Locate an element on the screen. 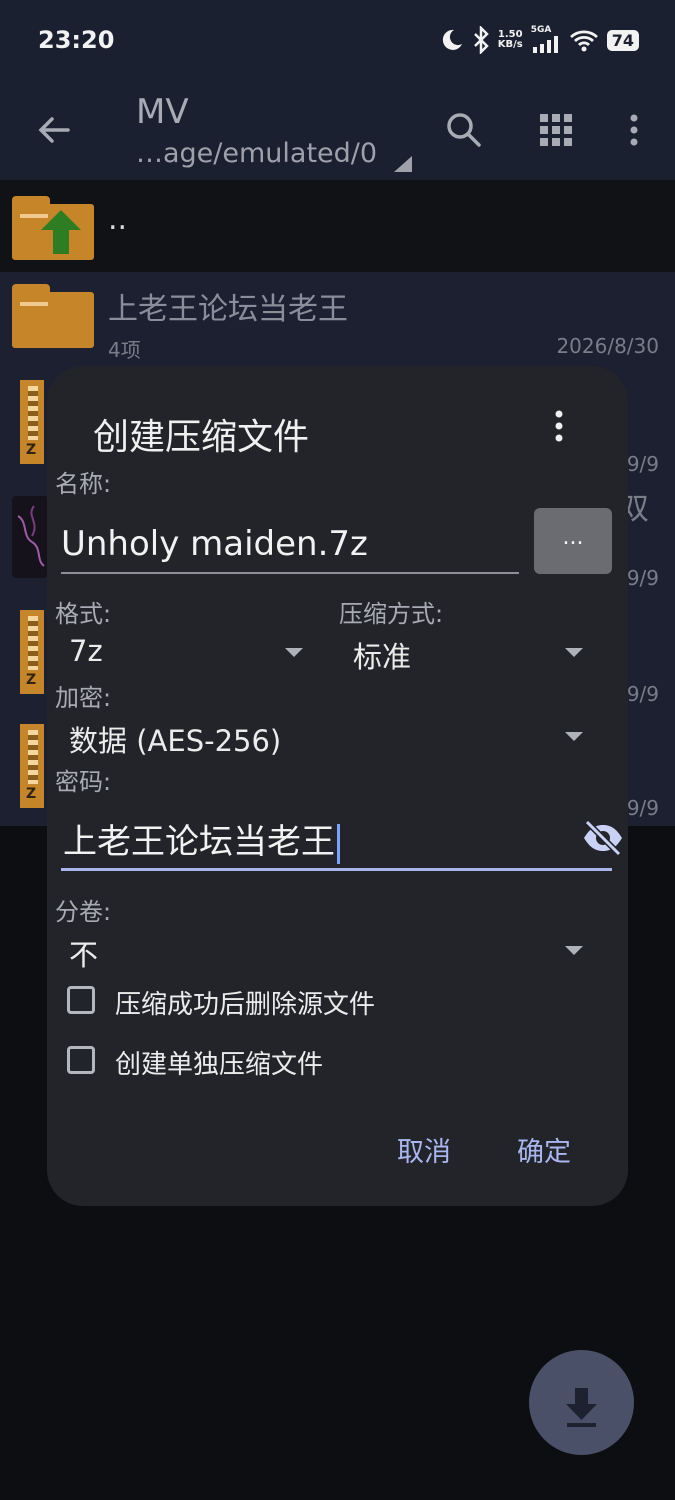 This screenshot has height=1500, width=675. format-dropdown-icon is located at coordinates (294, 652).